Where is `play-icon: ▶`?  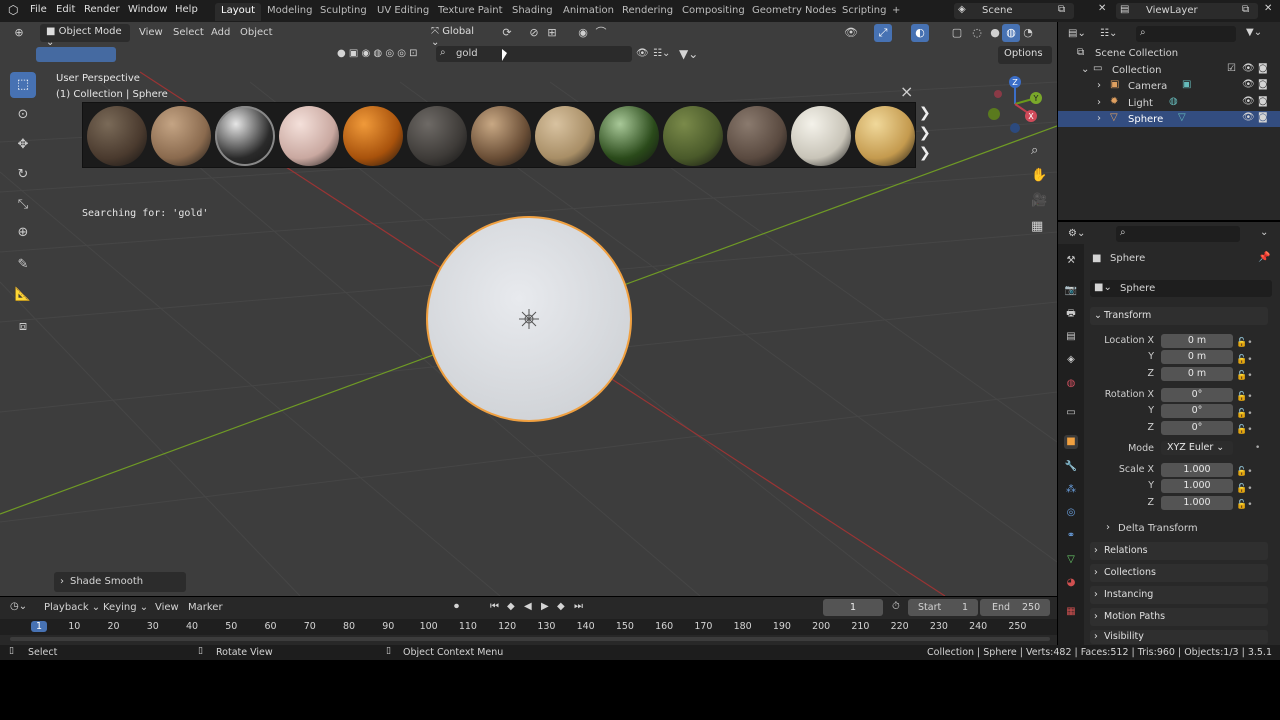 play-icon: ▶ is located at coordinates (545, 606).